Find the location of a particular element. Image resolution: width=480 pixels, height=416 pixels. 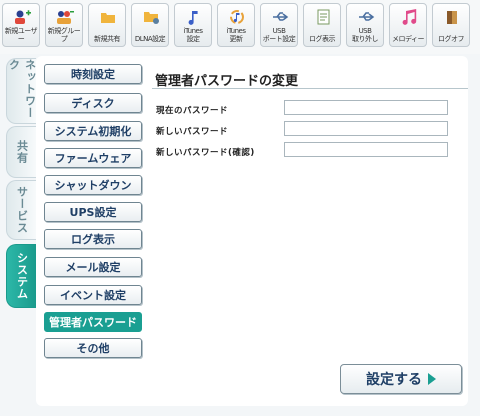

toolbar-label: メロディー is located at coordinates (408, 39).